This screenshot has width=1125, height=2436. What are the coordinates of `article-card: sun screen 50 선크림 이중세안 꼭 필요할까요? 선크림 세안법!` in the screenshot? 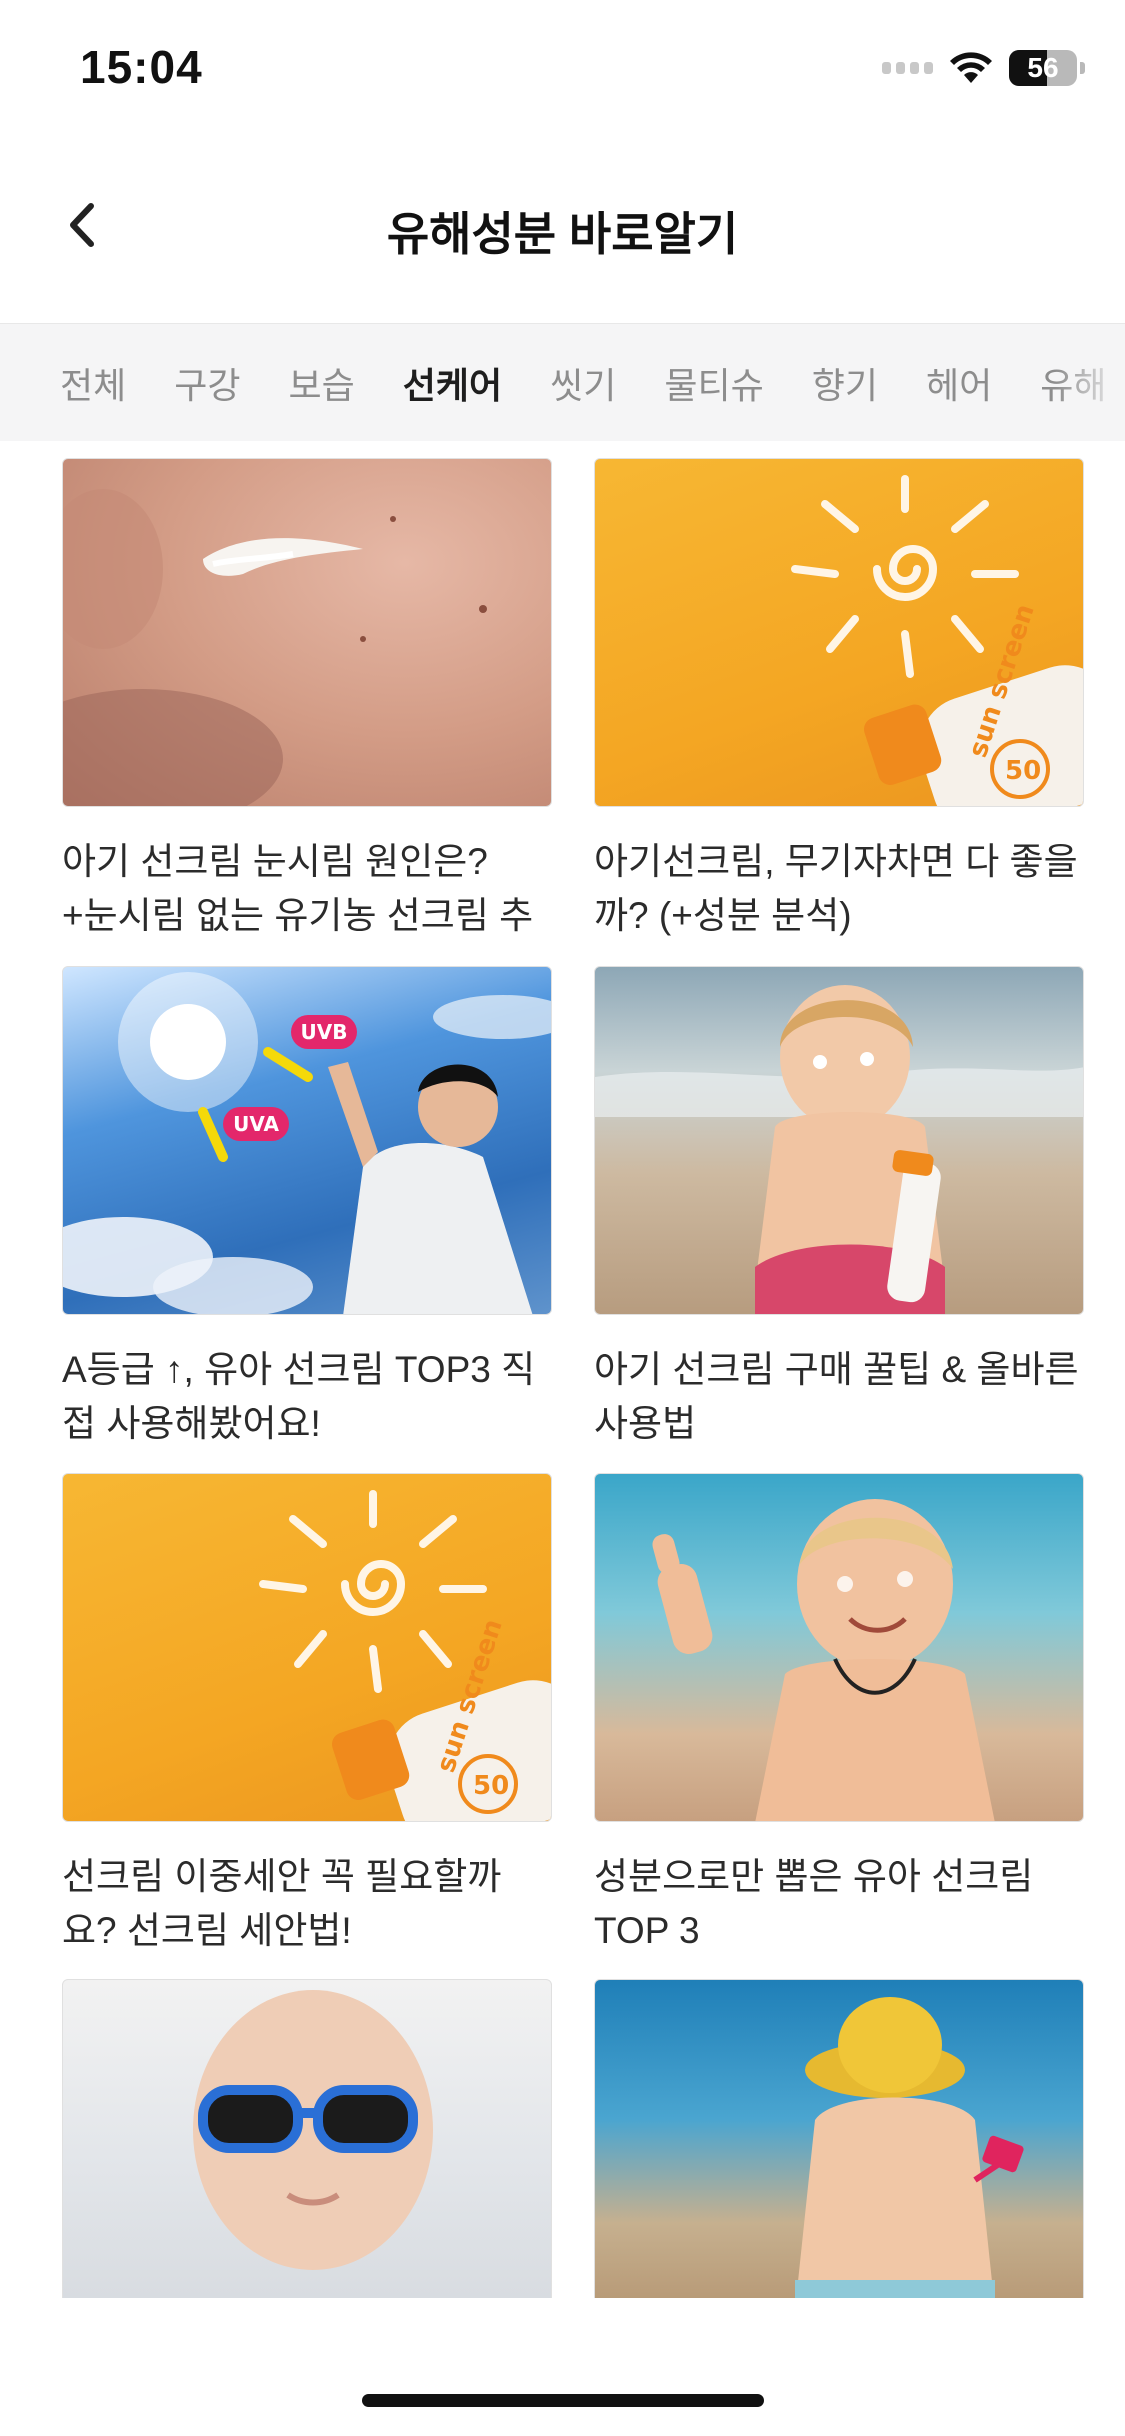 It's located at (307, 1715).